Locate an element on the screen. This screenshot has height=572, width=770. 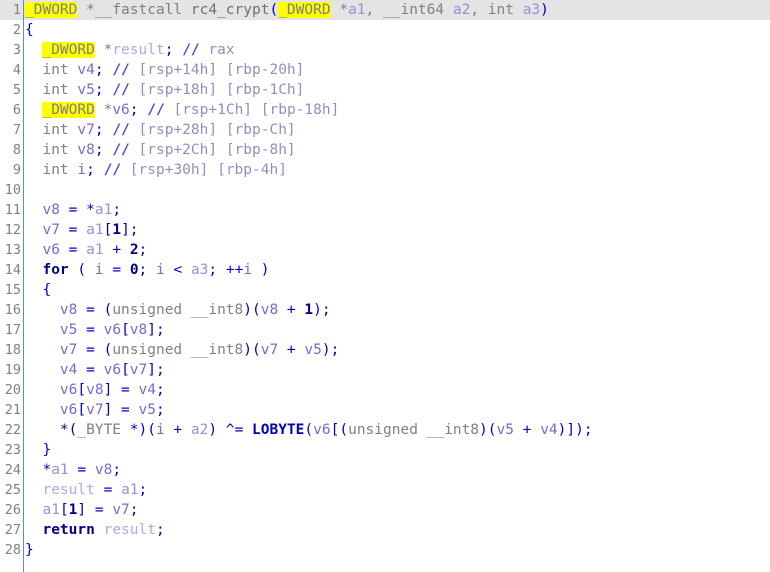
code-line: 5 int v5; // [rsp+18h] [rbp-1Ch] is located at coordinates (385, 90).